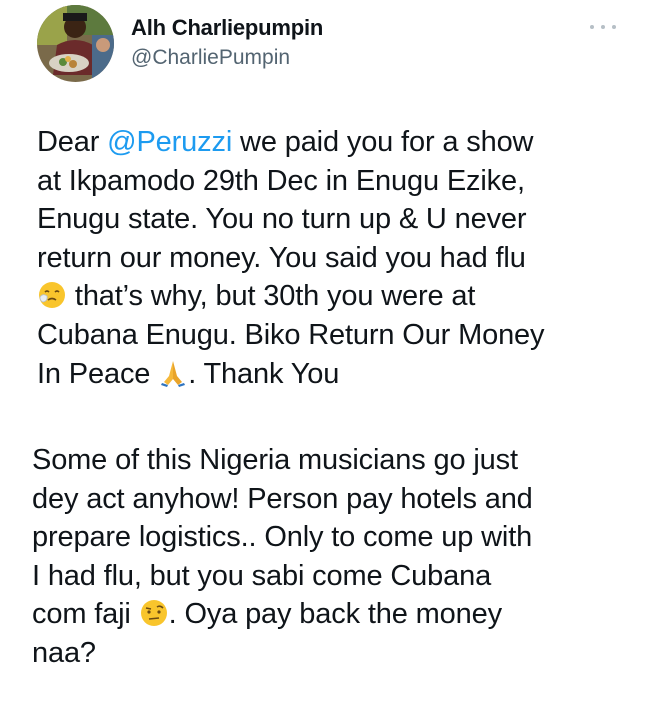 The height and width of the screenshot is (719, 649). What do you see at coordinates (291, 334) in the screenshot?
I see `tweet-line: Cubana Enugu. Biko Return Our Money` at bounding box center [291, 334].